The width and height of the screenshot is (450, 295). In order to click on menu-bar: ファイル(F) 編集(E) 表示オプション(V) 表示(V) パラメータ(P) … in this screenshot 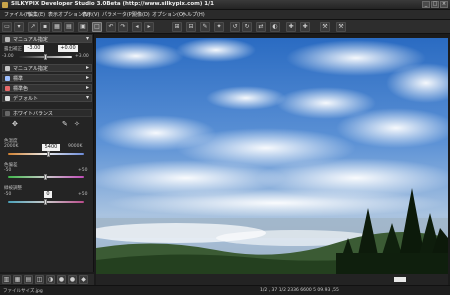, I will do `click(225, 15)`.